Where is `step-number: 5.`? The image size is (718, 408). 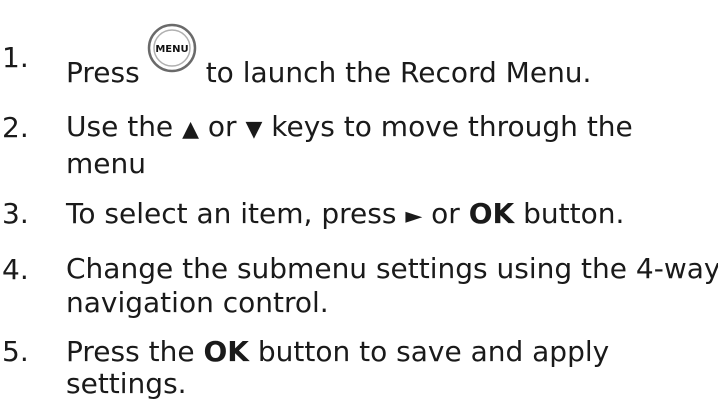 step-number: 5. is located at coordinates (15, 351).